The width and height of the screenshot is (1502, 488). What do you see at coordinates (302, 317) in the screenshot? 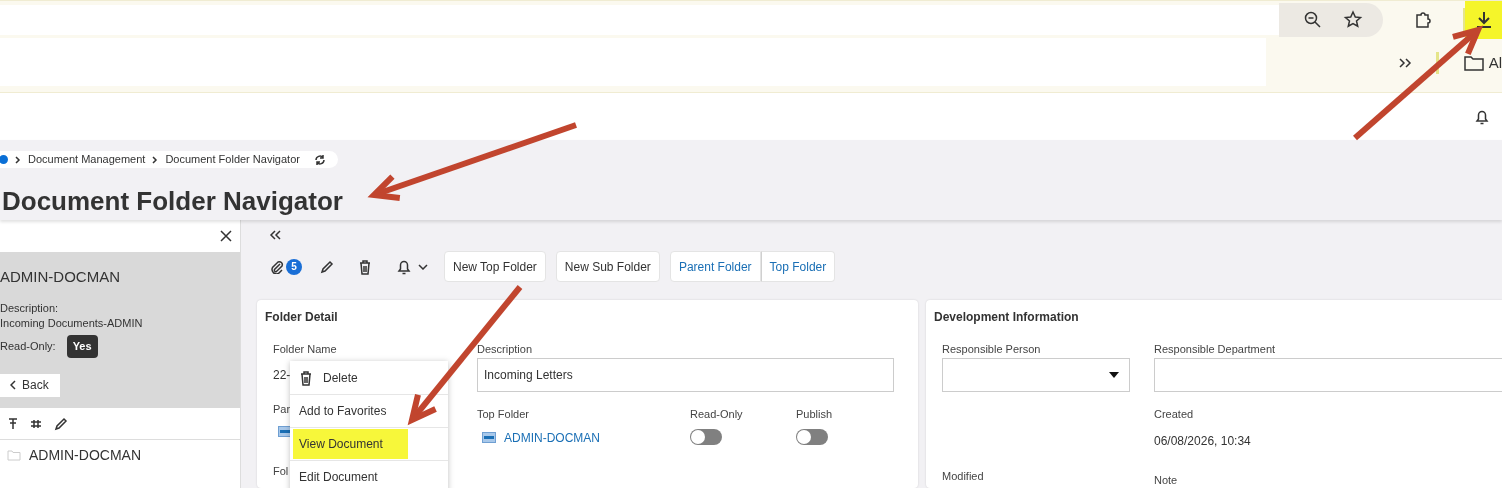
I see `card-title: Folder Detail` at bounding box center [302, 317].